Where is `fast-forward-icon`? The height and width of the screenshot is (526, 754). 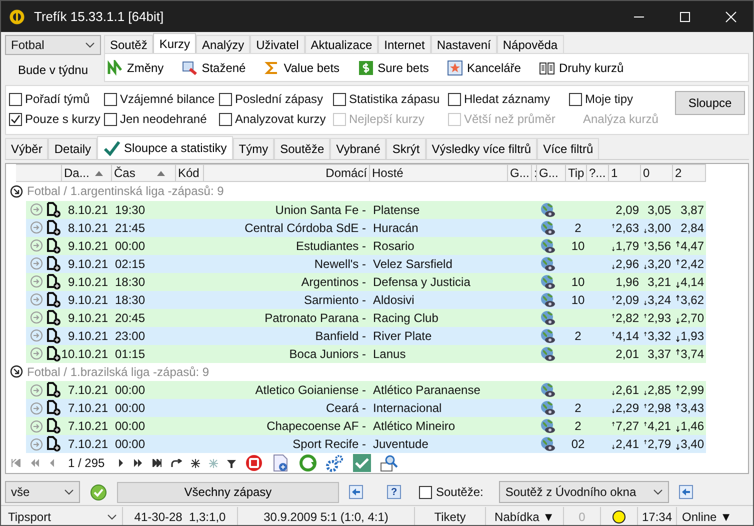
fast-forward-icon is located at coordinates (137, 463).